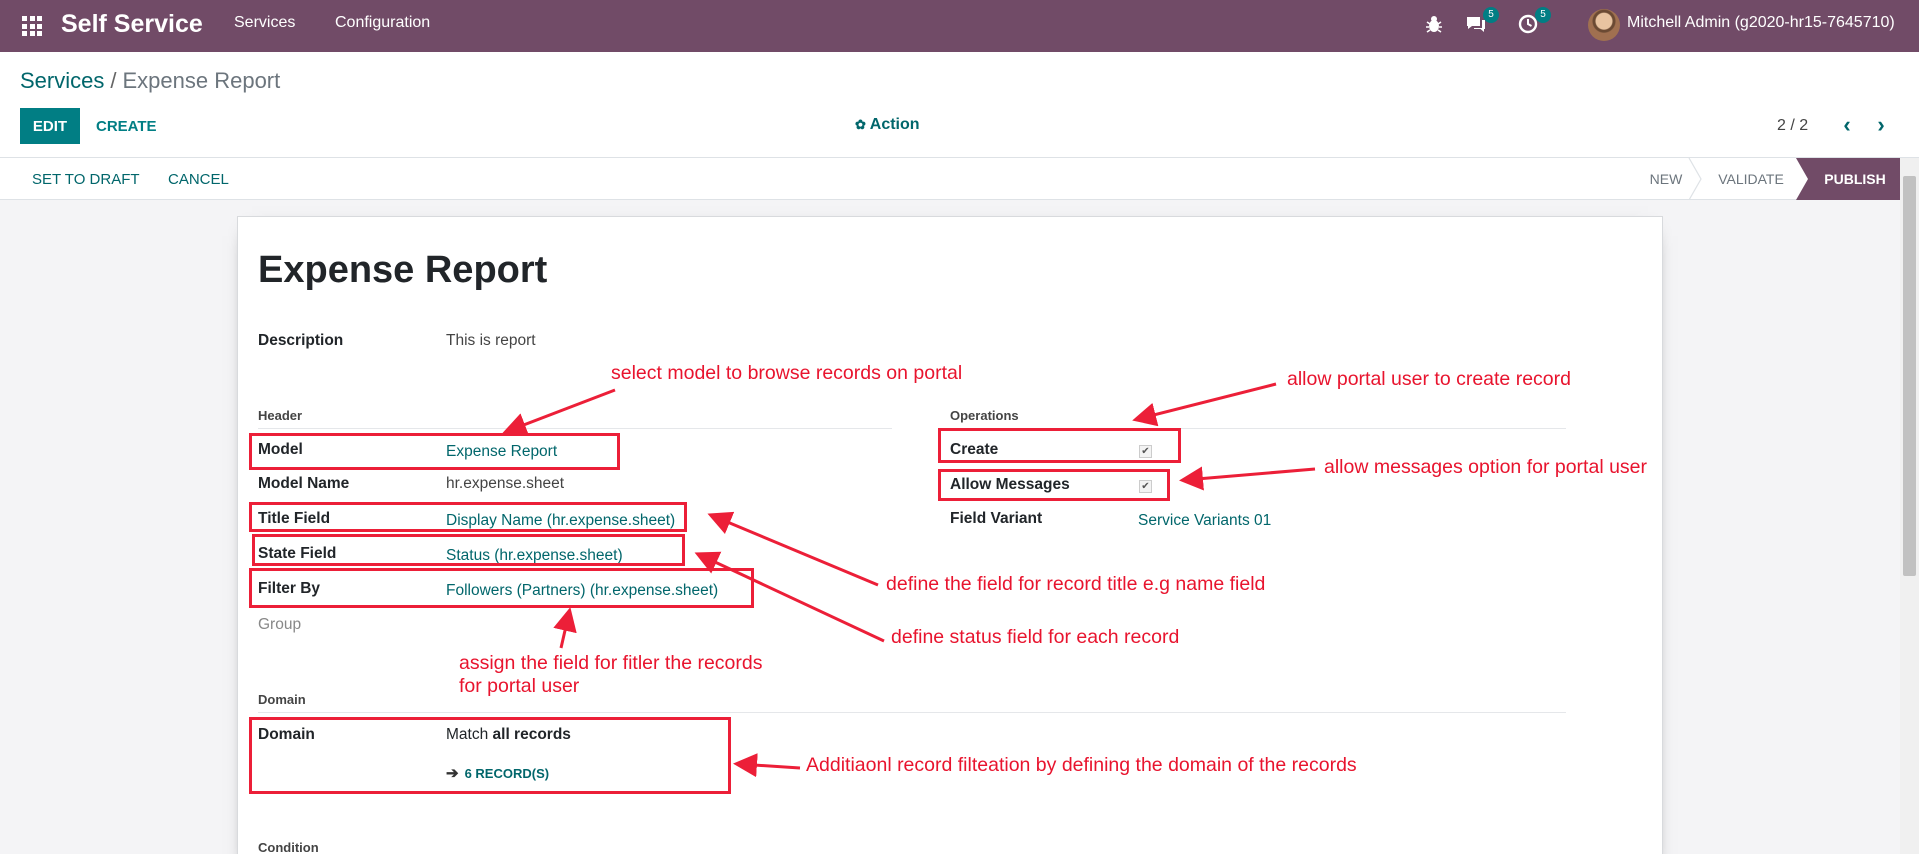 This screenshot has height=854, width=1919. Describe the element at coordinates (1761, 23) in the screenshot. I see `user-menu: Mitchell Admin (g2020-hr15-7645710)` at that location.